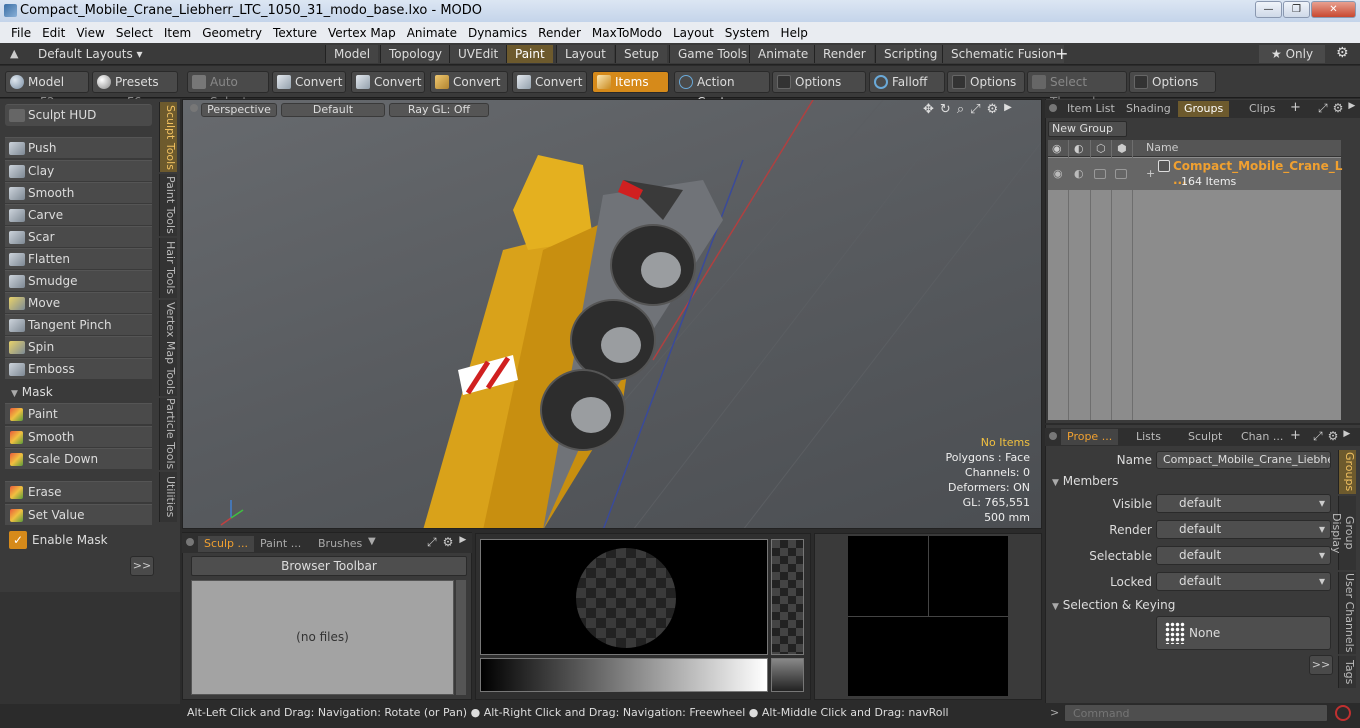 The height and width of the screenshot is (728, 1360). Describe the element at coordinates (630, 90) in the screenshot. I see `items-mode-button: Items 5` at that location.